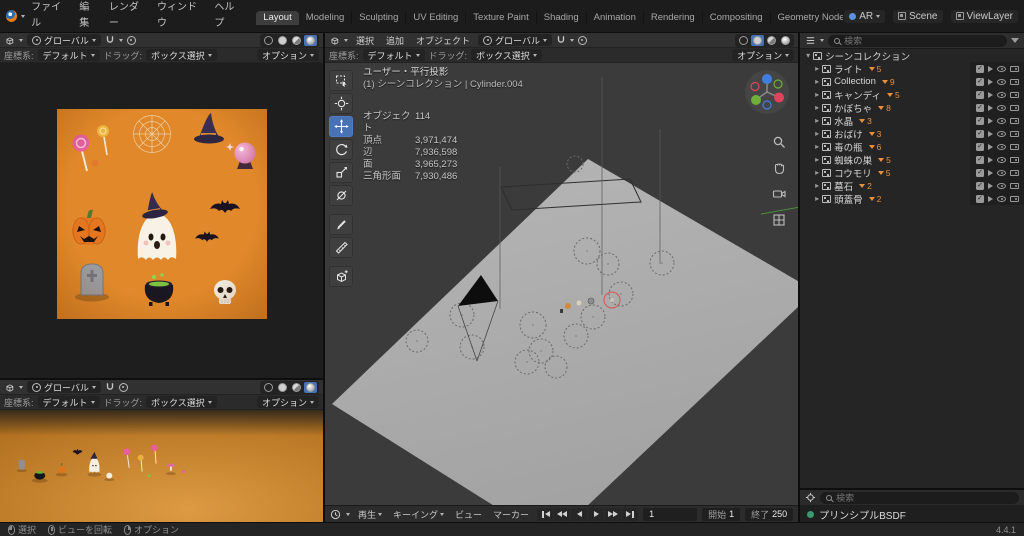  What do you see at coordinates (613, 514) in the screenshot?
I see `next-keyframe-button` at bounding box center [613, 514].